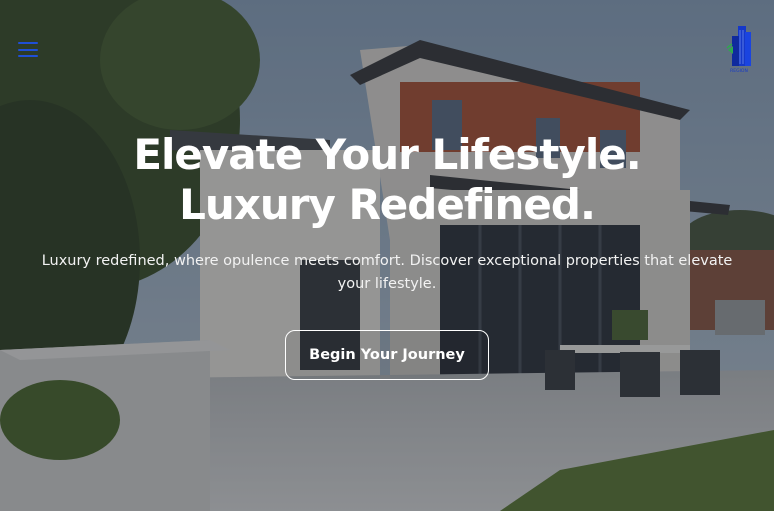 This screenshot has width=774, height=511. What do you see at coordinates (387, 355) in the screenshot?
I see `begin-journey-button: Begin Your Journey` at bounding box center [387, 355].